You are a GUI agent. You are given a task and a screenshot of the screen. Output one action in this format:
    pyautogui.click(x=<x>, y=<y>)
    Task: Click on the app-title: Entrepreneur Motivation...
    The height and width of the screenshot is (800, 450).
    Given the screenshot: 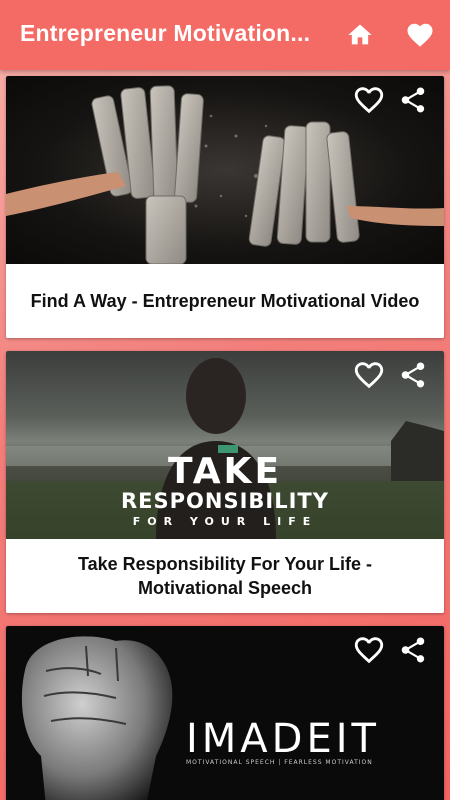 What is the action you would take?
    pyautogui.click(x=165, y=33)
    